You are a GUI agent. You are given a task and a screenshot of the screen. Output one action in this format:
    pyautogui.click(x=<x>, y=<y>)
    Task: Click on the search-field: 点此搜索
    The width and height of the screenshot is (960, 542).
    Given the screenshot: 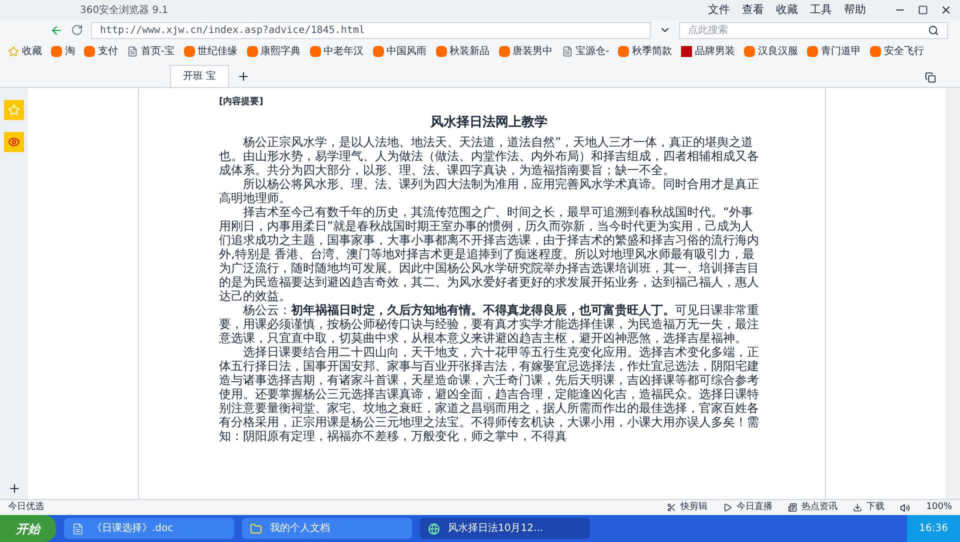 What is the action you would take?
    pyautogui.click(x=808, y=30)
    